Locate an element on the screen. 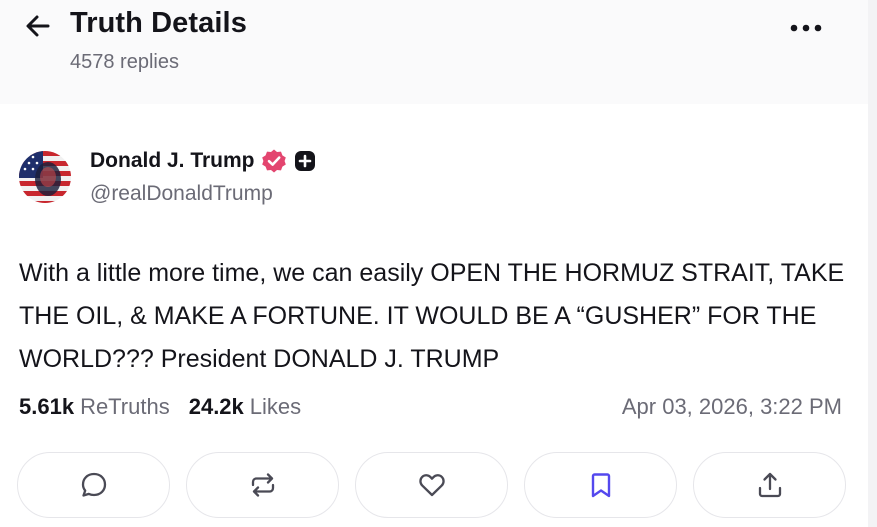 The width and height of the screenshot is (877, 527). retruths-stat: 5.61k ReTruths is located at coordinates (94, 407).